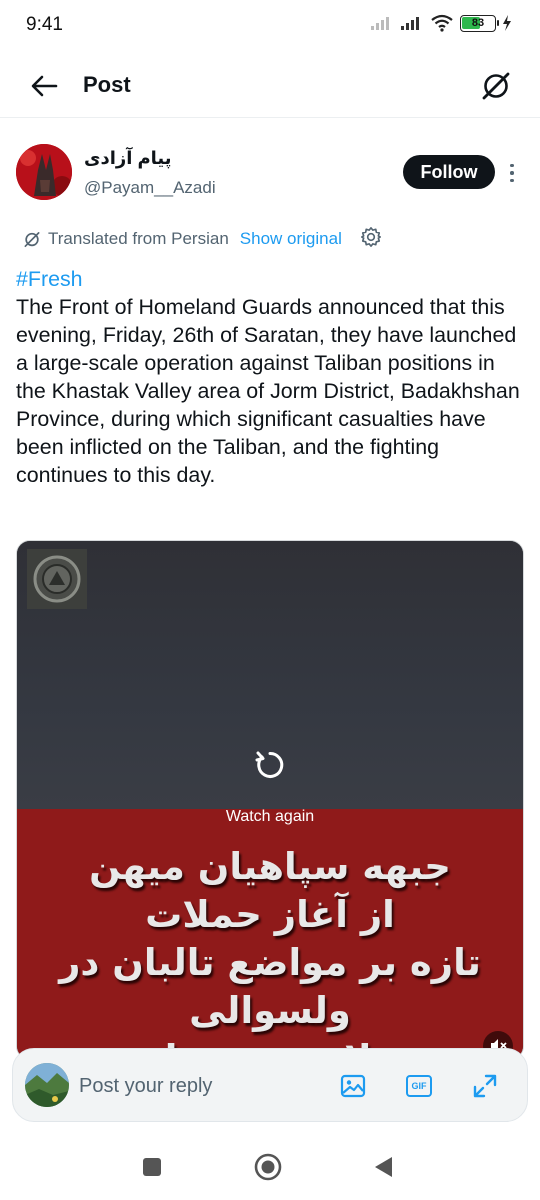  I want to click on image-icon, so click(353, 1086).